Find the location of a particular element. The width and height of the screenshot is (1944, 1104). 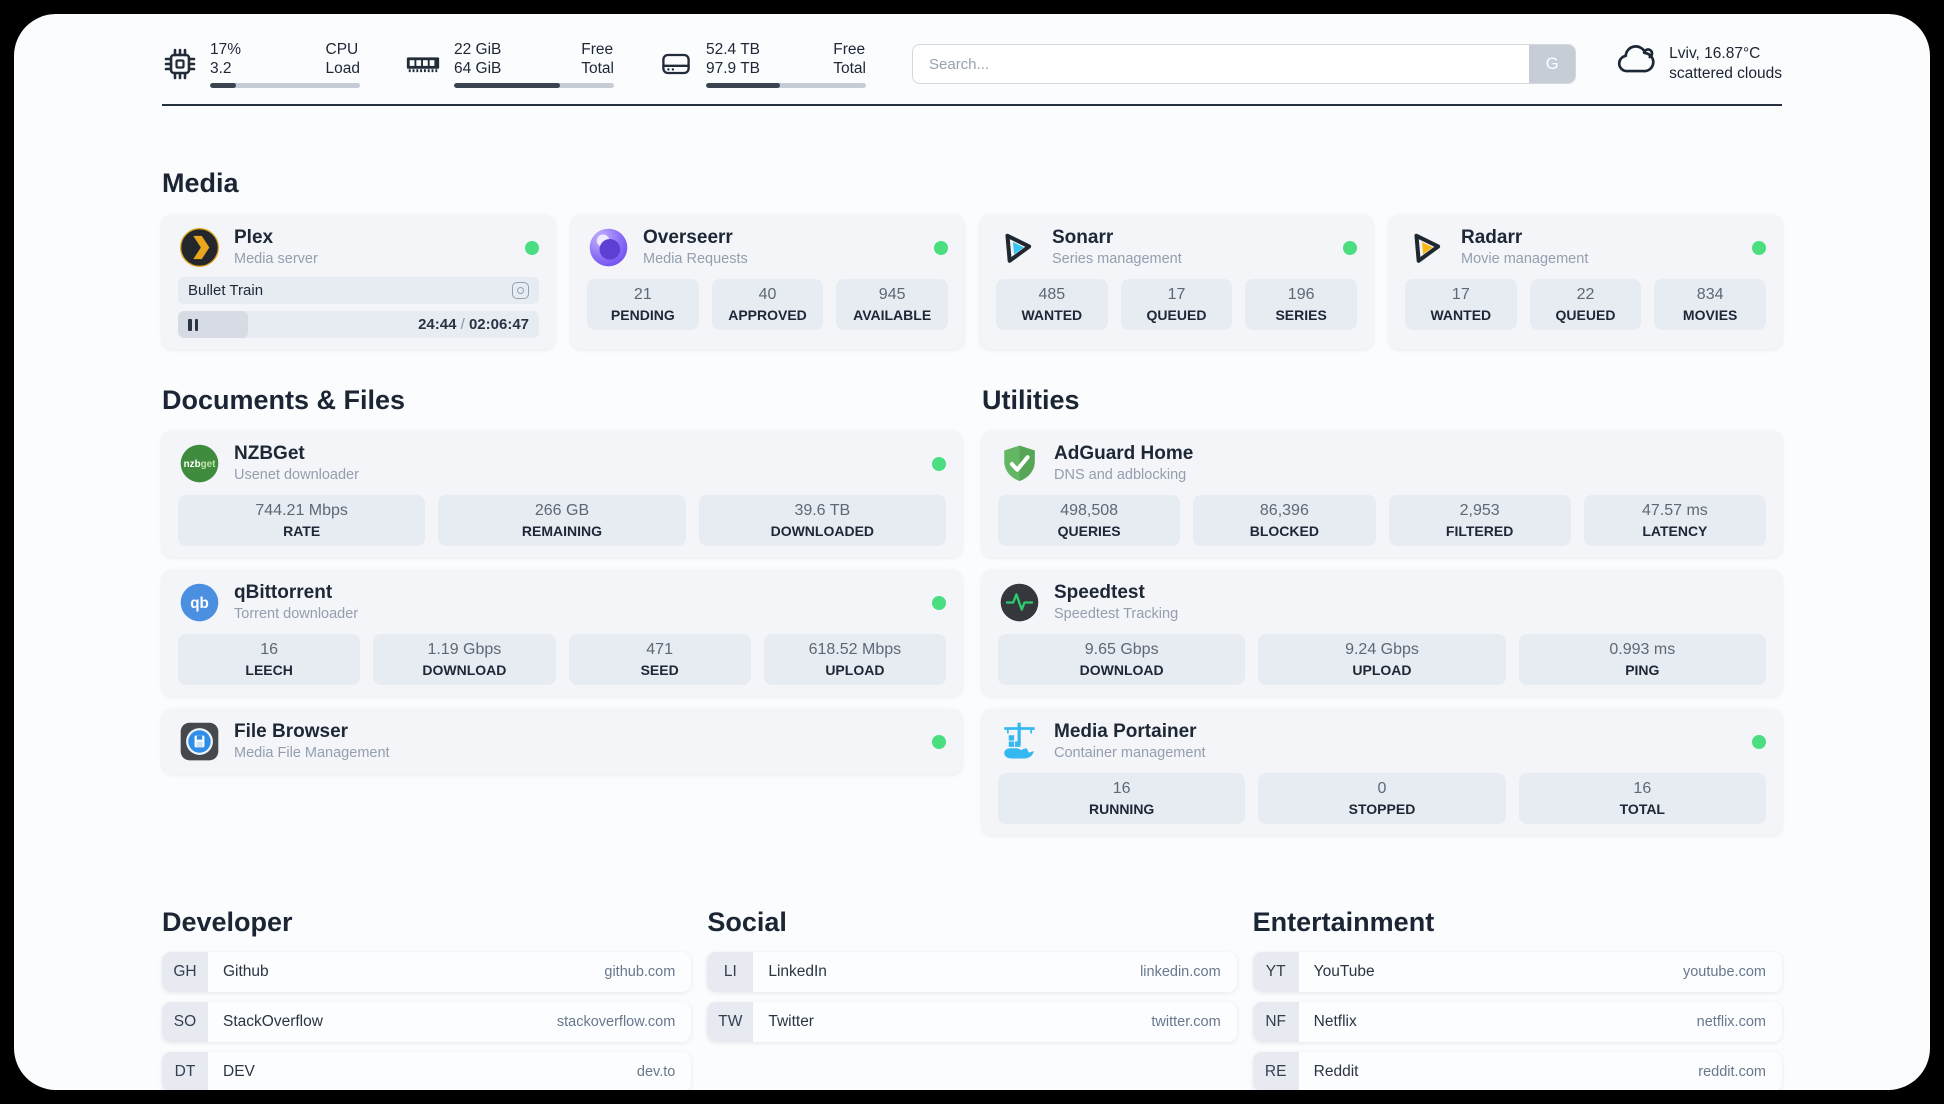

cpu-load-label: Load is located at coordinates (342, 68).